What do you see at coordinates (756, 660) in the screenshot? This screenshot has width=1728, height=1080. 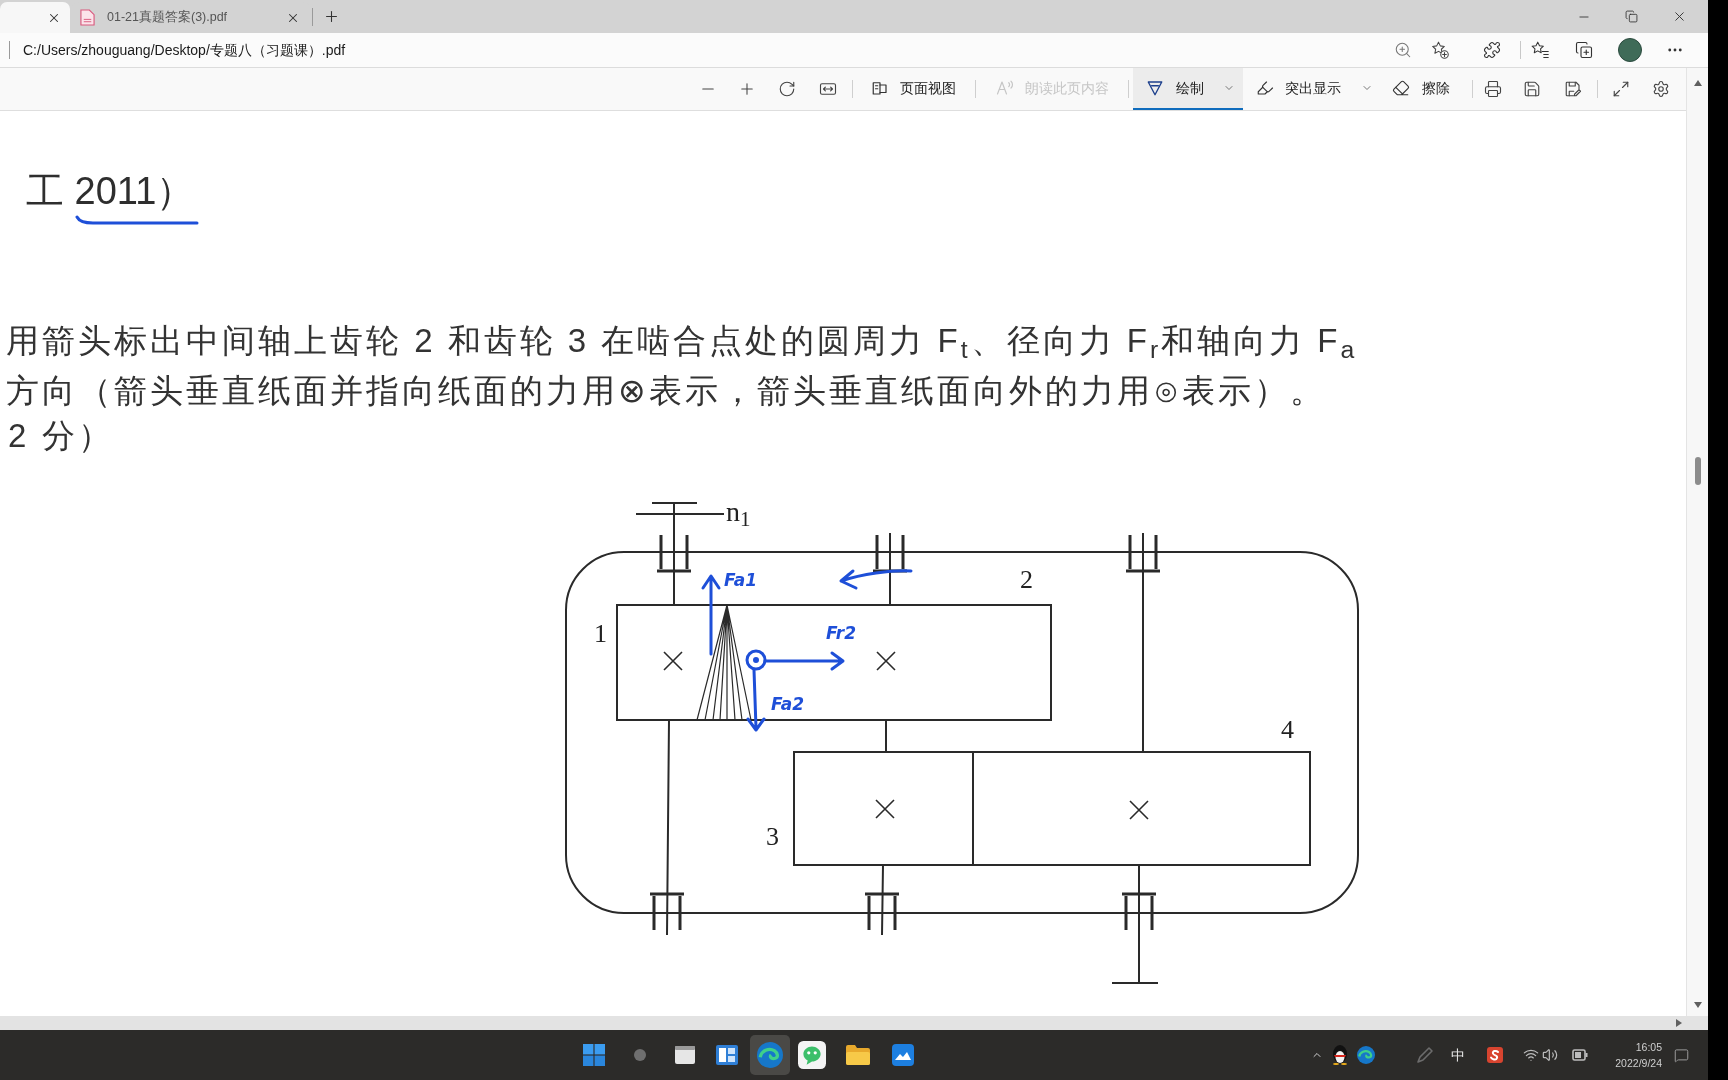 I see `handwritten-circle` at bounding box center [756, 660].